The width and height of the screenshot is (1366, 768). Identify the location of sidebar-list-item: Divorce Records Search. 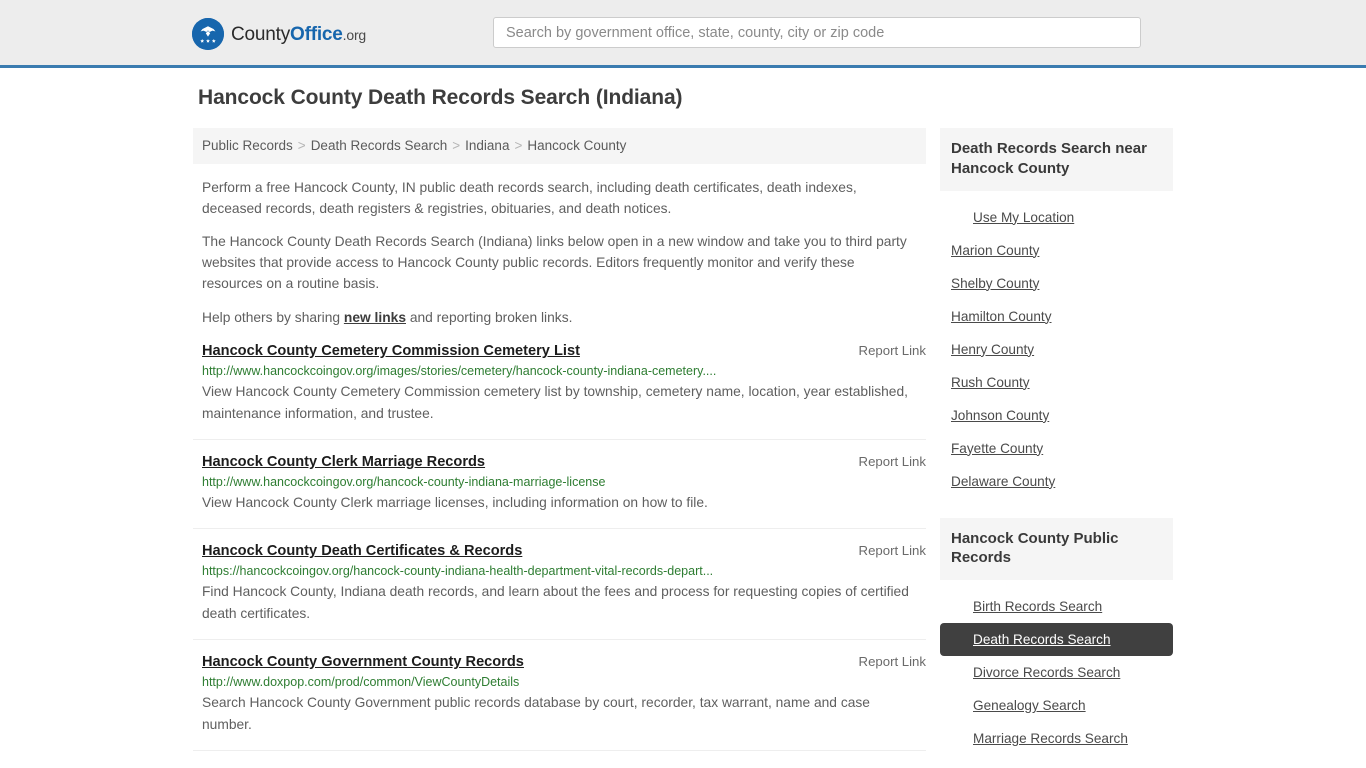
(1056, 672).